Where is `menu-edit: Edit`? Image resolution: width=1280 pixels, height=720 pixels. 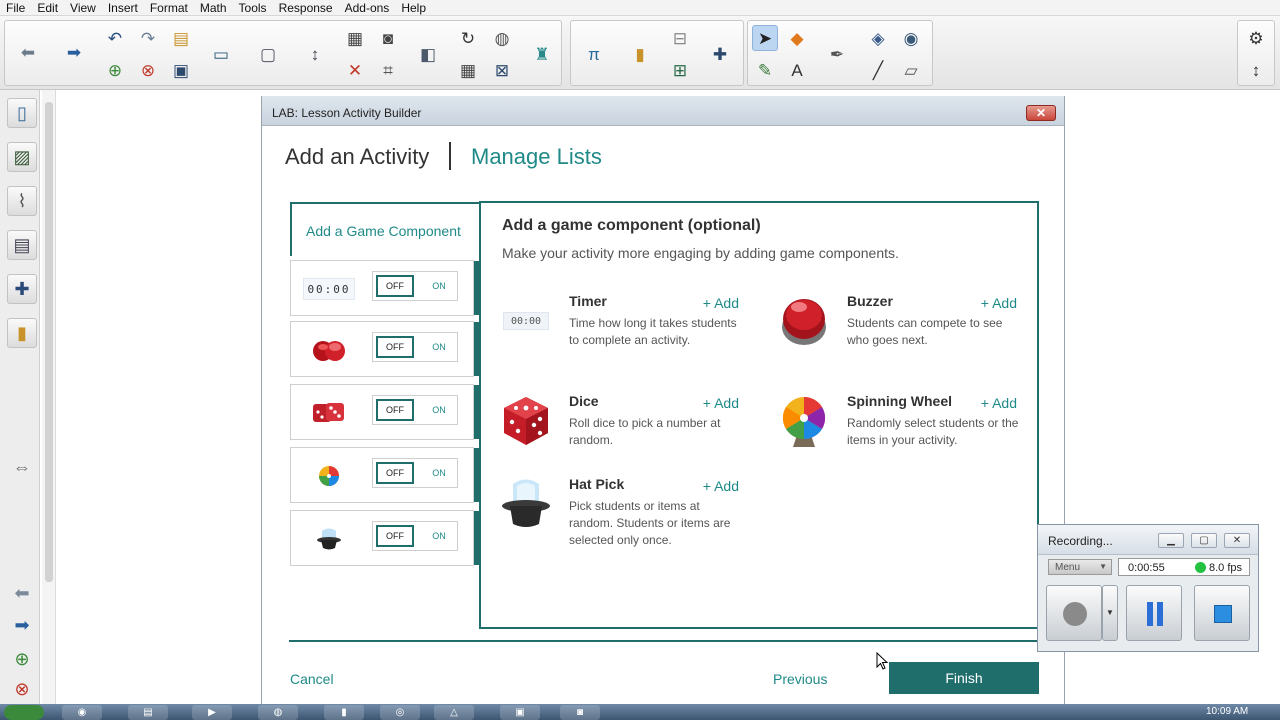 menu-edit: Edit is located at coordinates (47, 8).